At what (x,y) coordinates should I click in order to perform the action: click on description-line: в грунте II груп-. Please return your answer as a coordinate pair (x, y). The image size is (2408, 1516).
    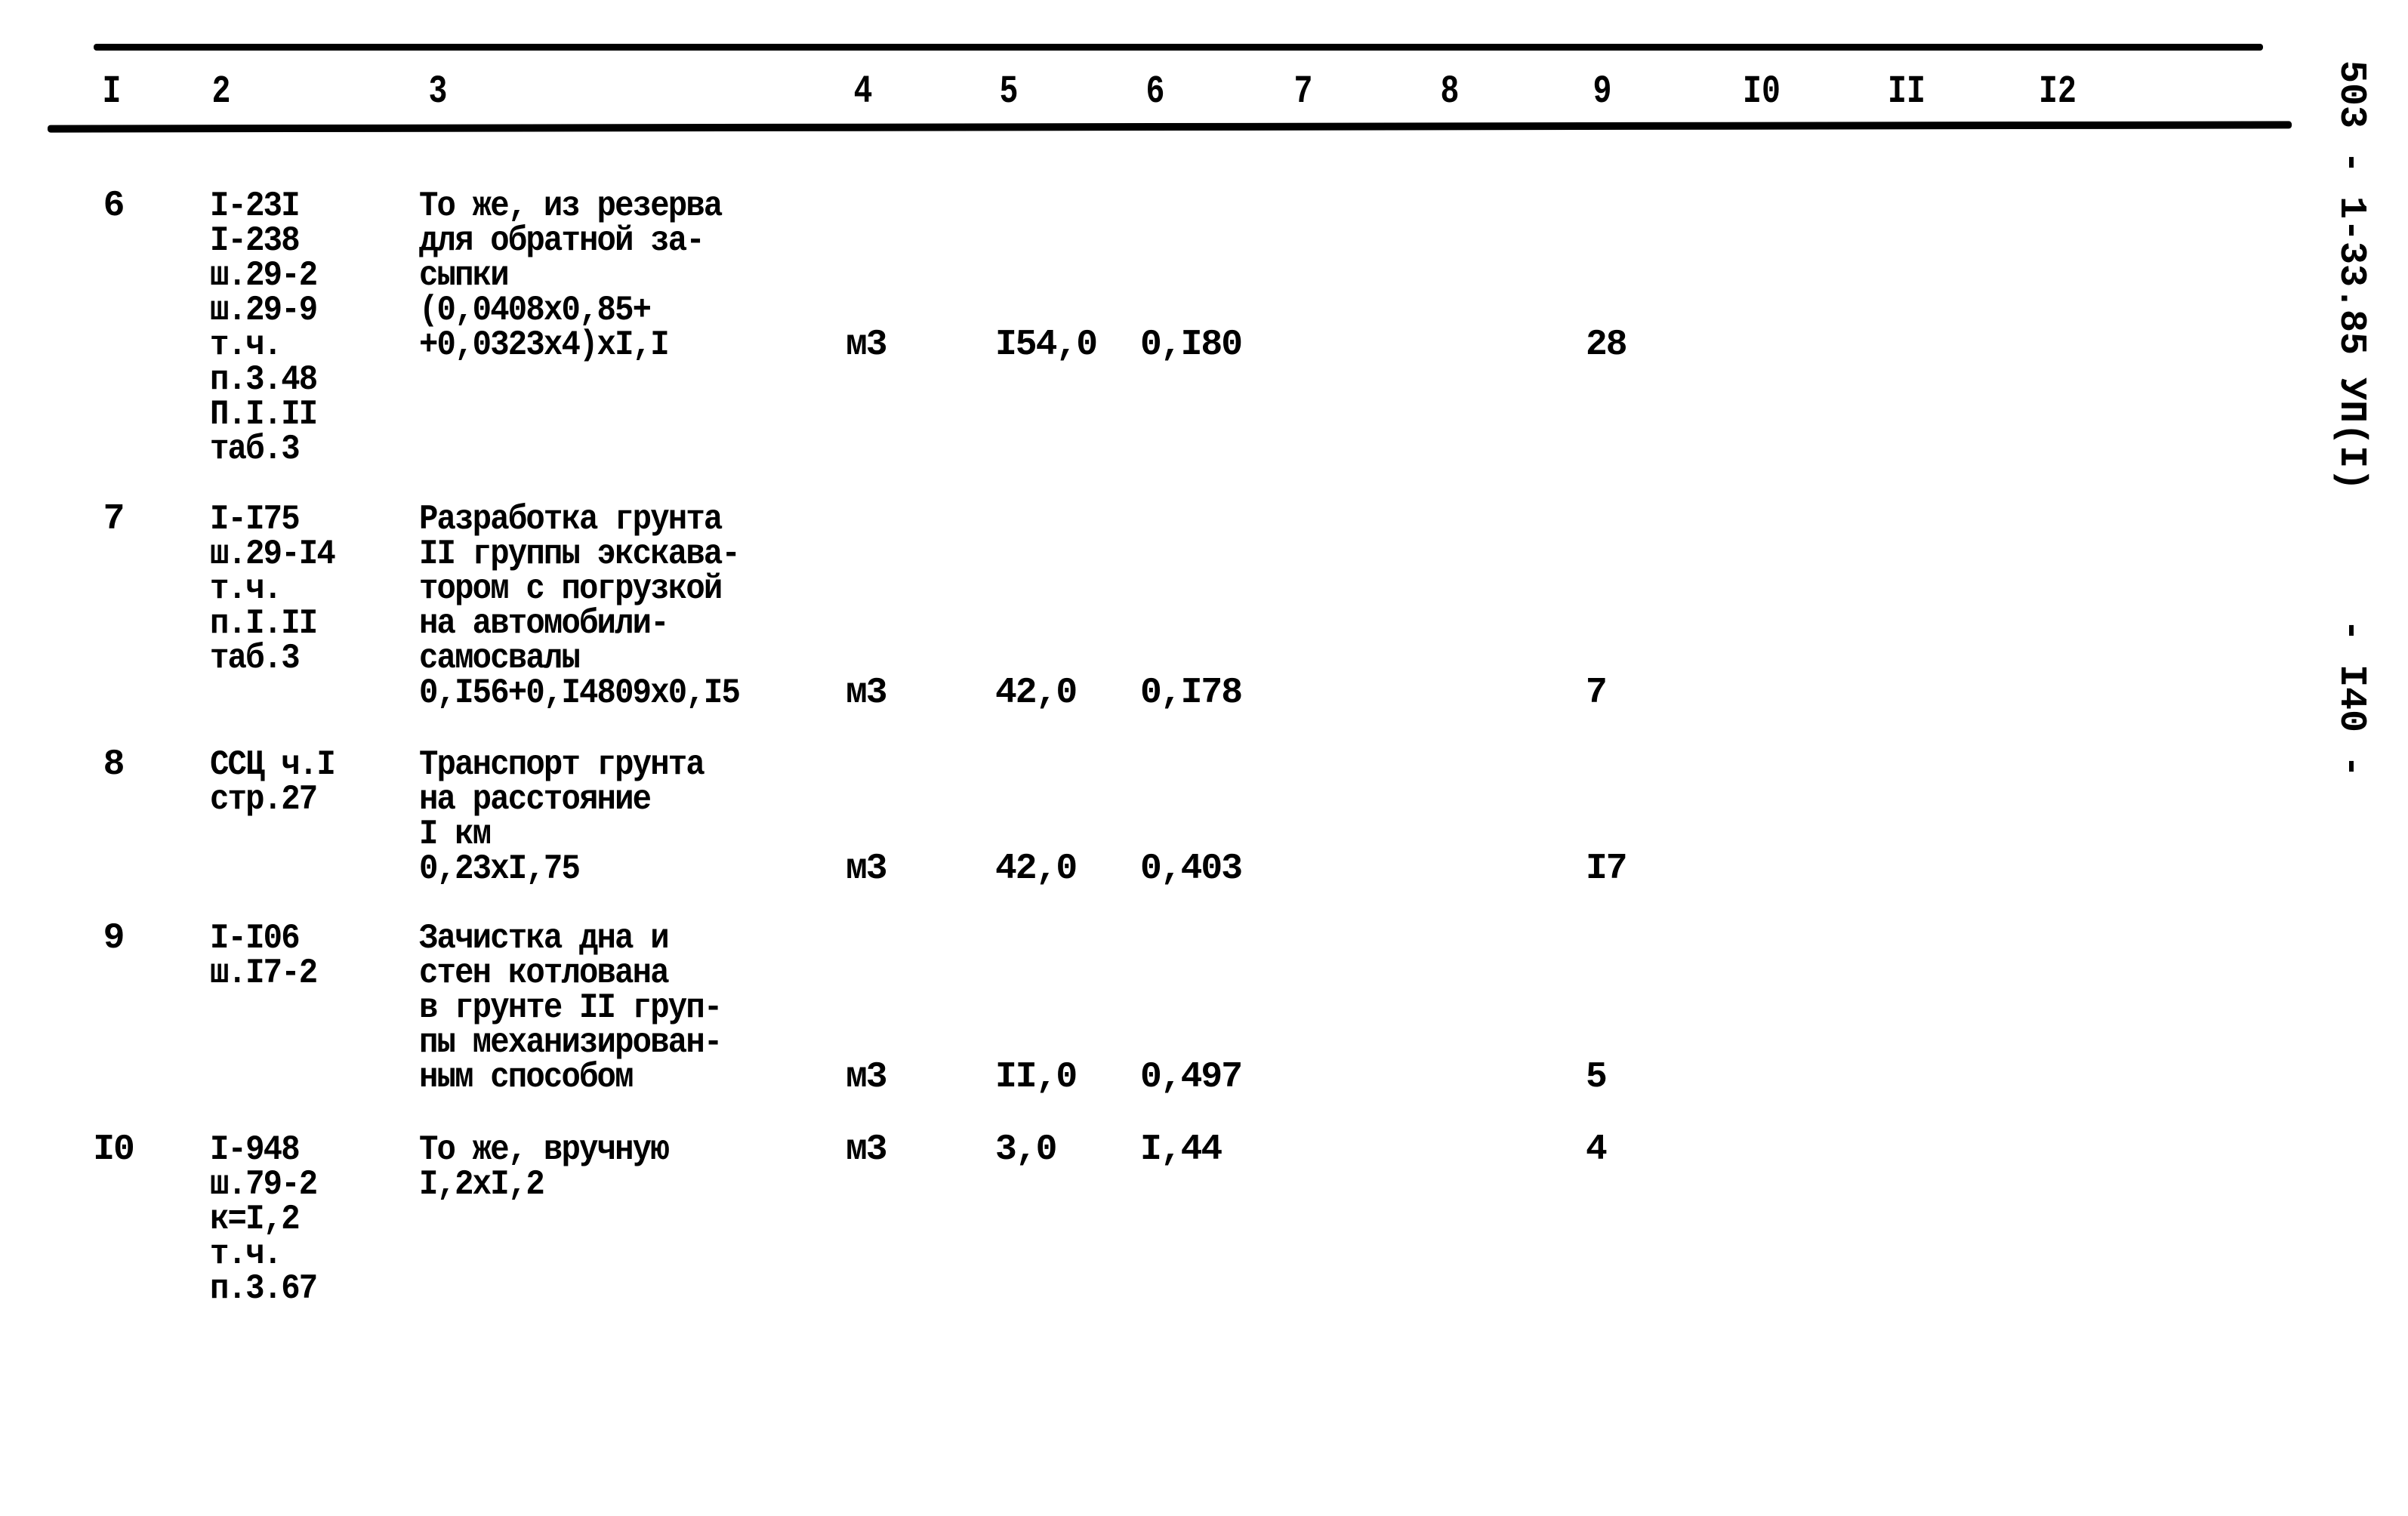
    Looking at the image, I should click on (571, 1008).